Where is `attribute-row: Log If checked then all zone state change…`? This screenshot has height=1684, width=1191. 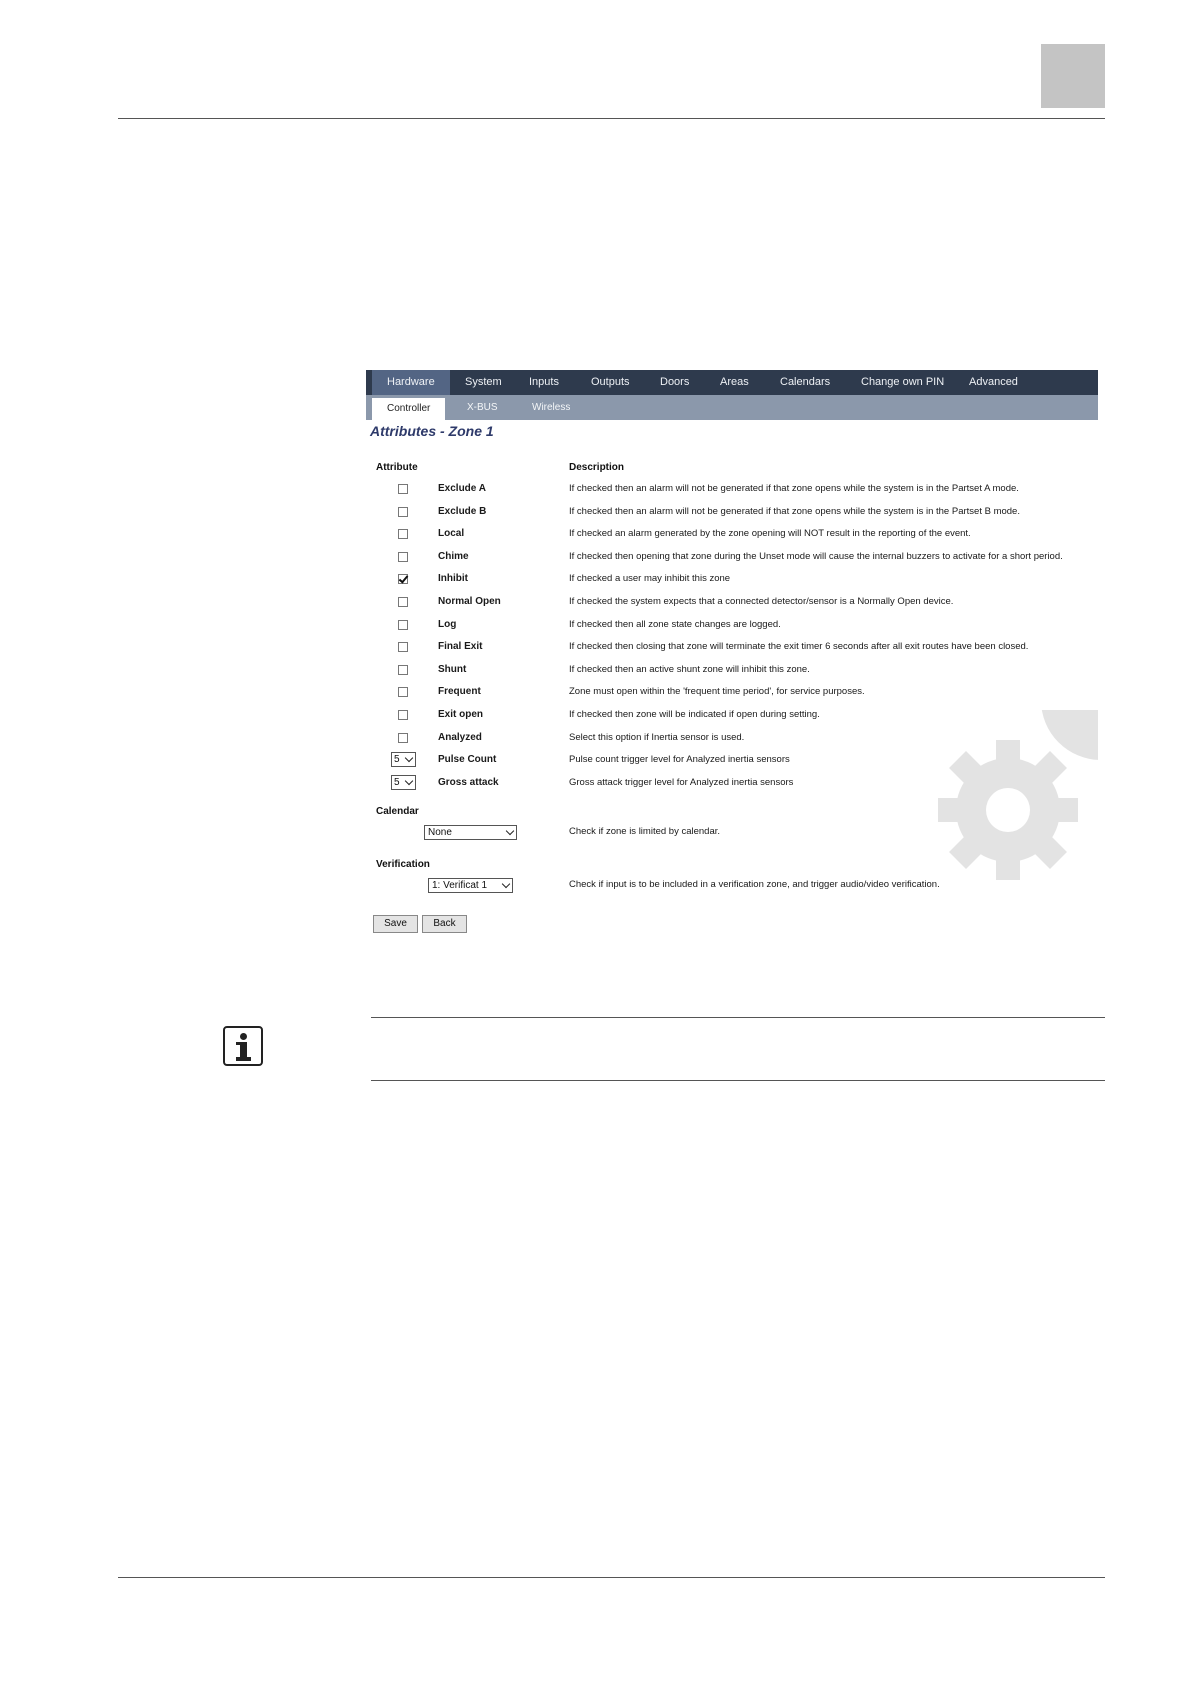 attribute-row: Log If checked then all zone state change… is located at coordinates (732, 626).